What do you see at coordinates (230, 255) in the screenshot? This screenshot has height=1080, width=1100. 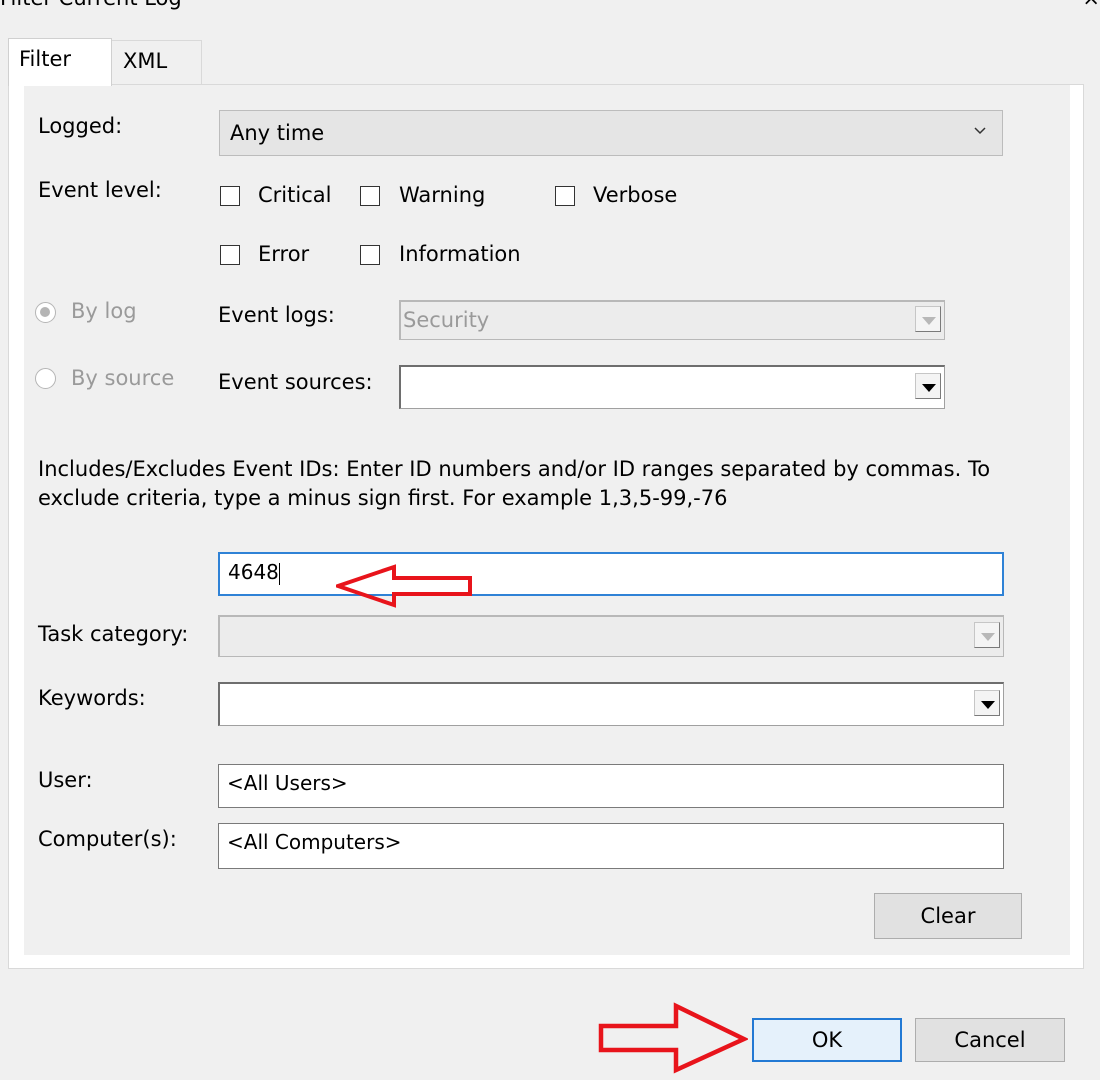 I see `error-checkbox` at bounding box center [230, 255].